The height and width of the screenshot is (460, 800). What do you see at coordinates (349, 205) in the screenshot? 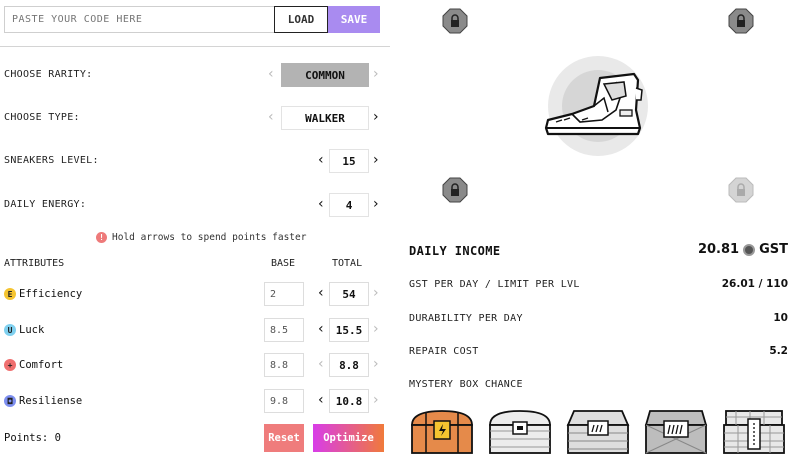
I see `energy-value: 4` at bounding box center [349, 205].